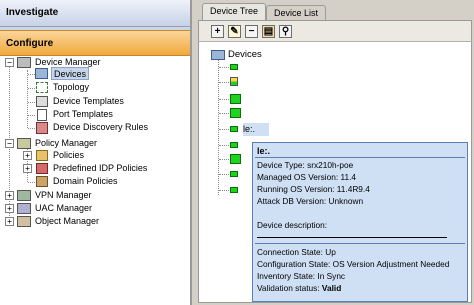  What do you see at coordinates (310, 201) in the screenshot?
I see `tooltip-attack-db: Attack DB Version: Unknown` at bounding box center [310, 201].